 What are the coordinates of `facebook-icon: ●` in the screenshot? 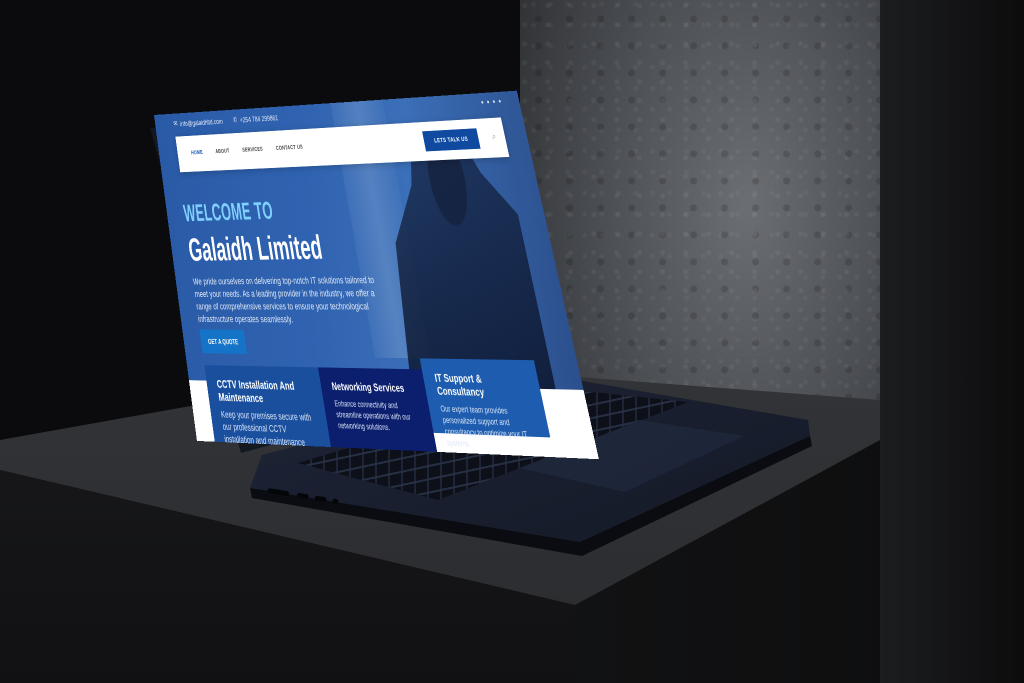 It's located at (482, 103).